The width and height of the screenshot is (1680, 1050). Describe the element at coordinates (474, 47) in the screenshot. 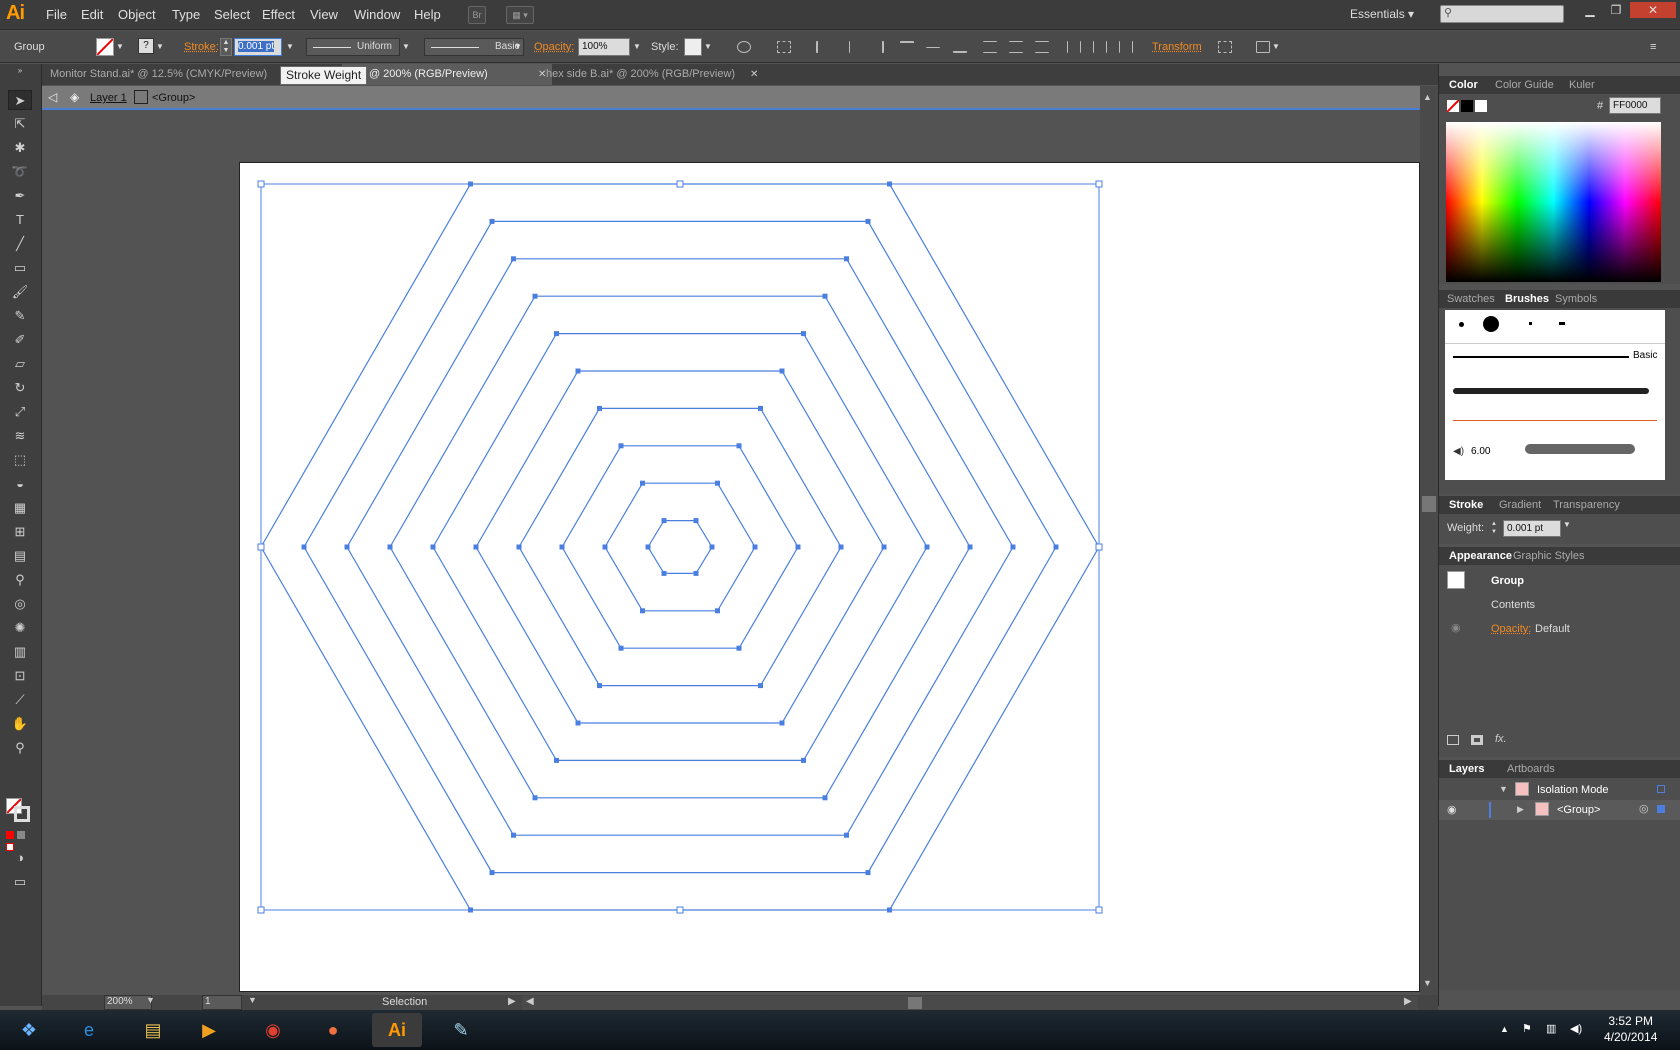

I see `brush-definition: Basic` at that location.